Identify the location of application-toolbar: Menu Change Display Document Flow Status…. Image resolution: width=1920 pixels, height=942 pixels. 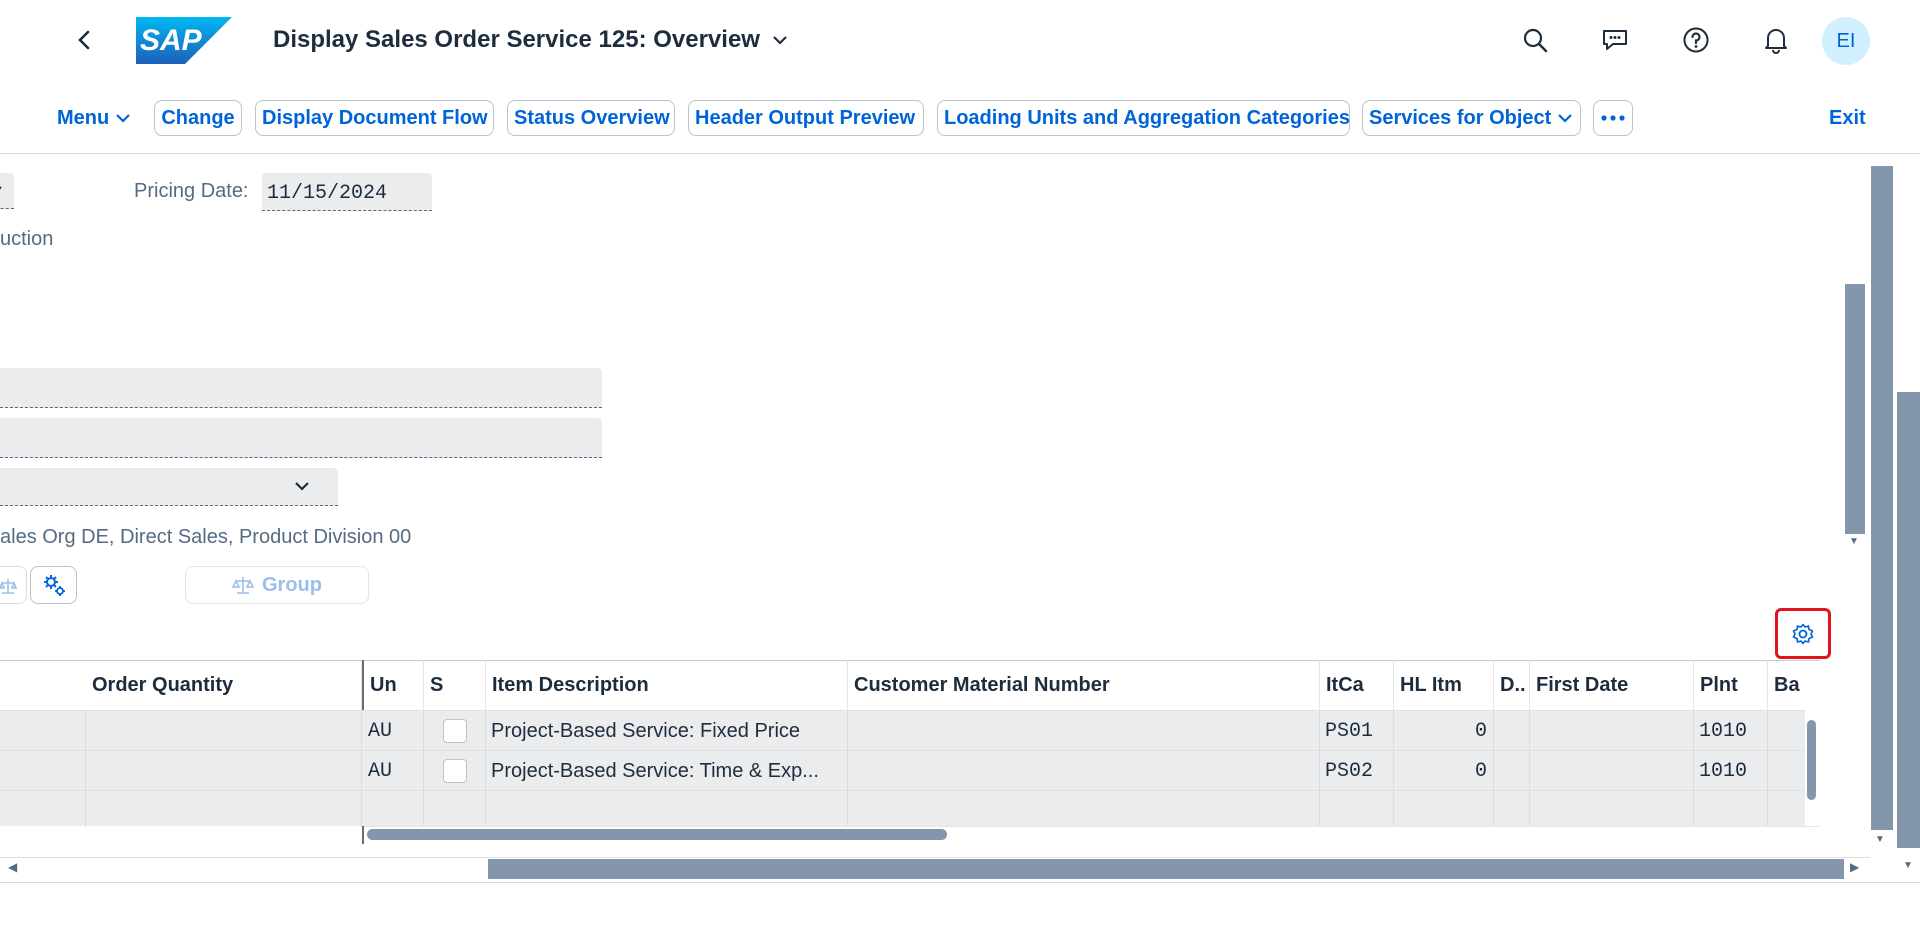
(960, 116).